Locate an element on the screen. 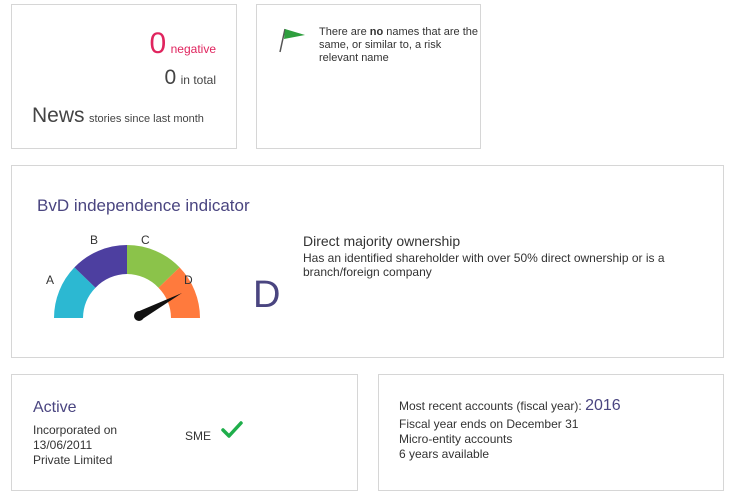 The width and height of the screenshot is (729, 494). recent-accounts-year: 2016 is located at coordinates (603, 405).